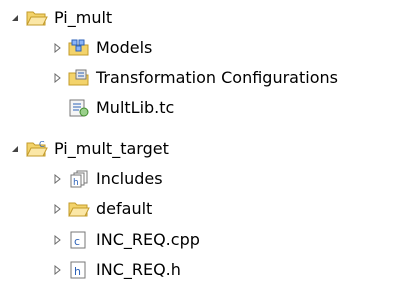 The height and width of the screenshot is (302, 408). What do you see at coordinates (79, 78) in the screenshot?
I see `transformation-config-folder-icon` at bounding box center [79, 78].